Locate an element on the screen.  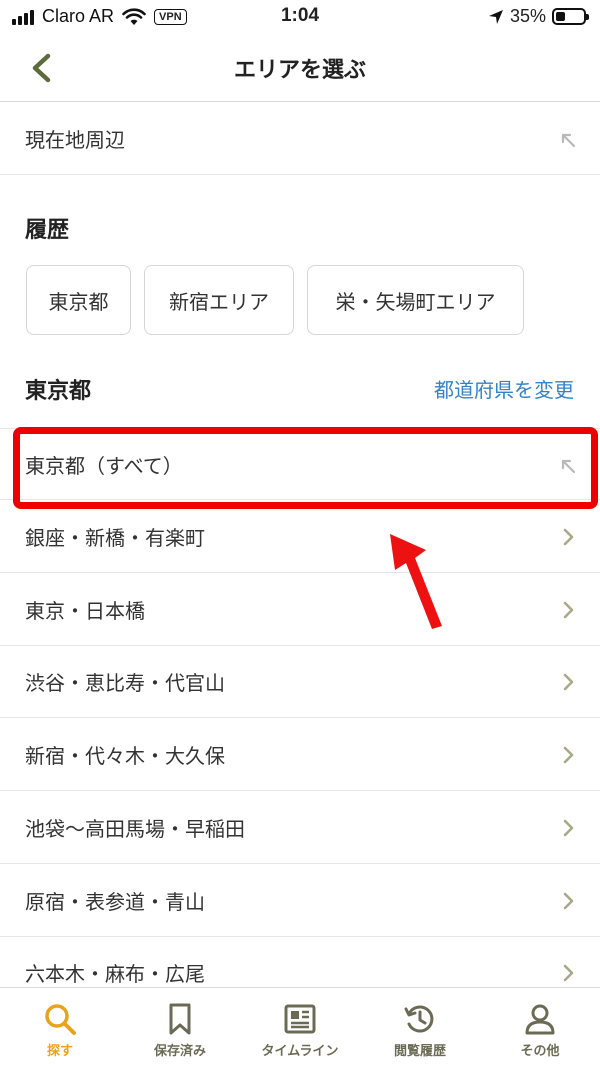
area-label: 新宿・代々木・大久保 is located at coordinates (125, 756).